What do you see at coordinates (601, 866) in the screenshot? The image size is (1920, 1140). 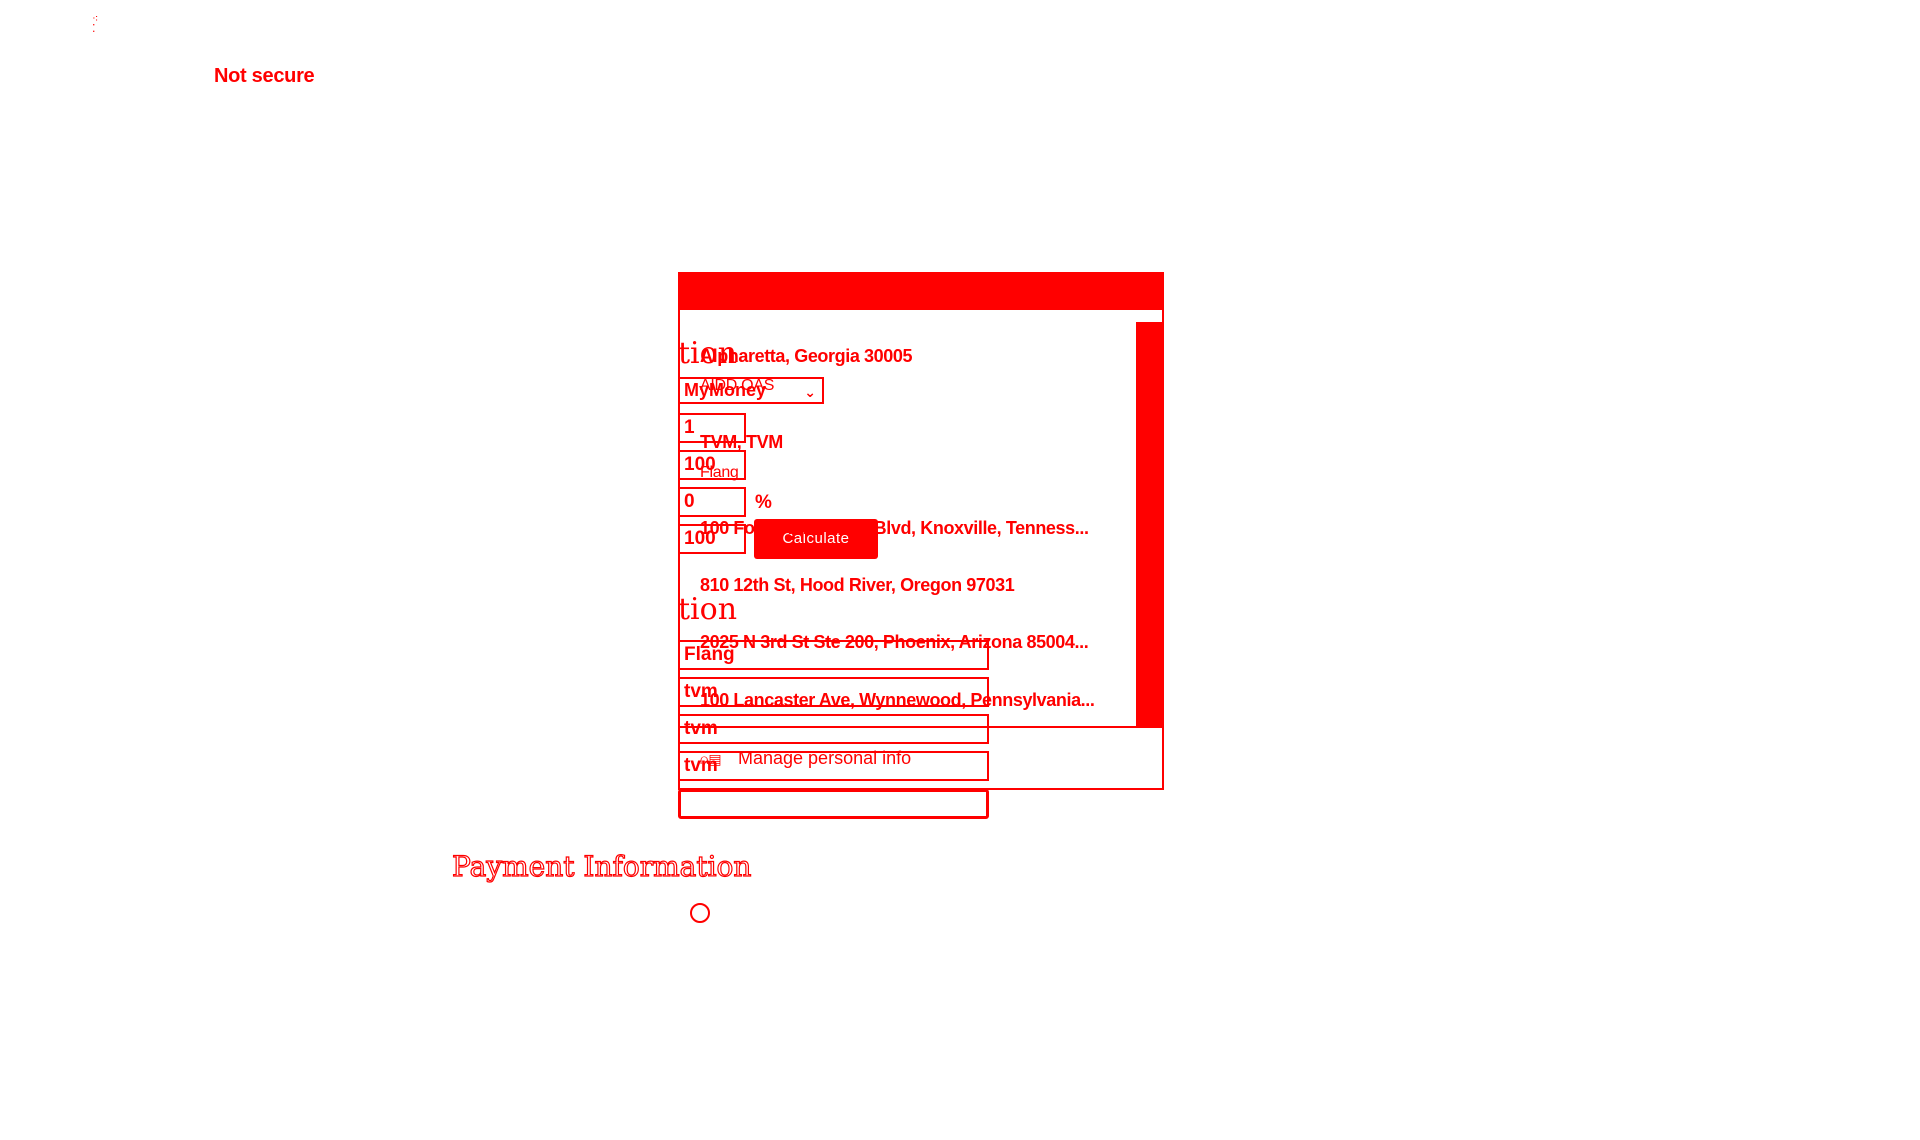 I see `payment-heading: Payment Information` at bounding box center [601, 866].